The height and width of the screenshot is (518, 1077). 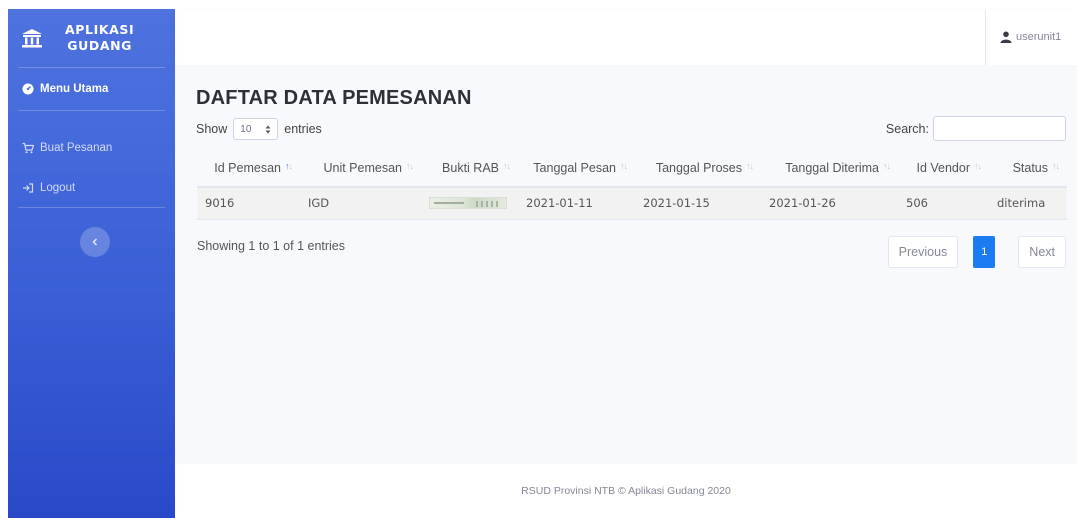 I want to click on brand-name: APLIKASI GUDANG, so click(x=99, y=38).